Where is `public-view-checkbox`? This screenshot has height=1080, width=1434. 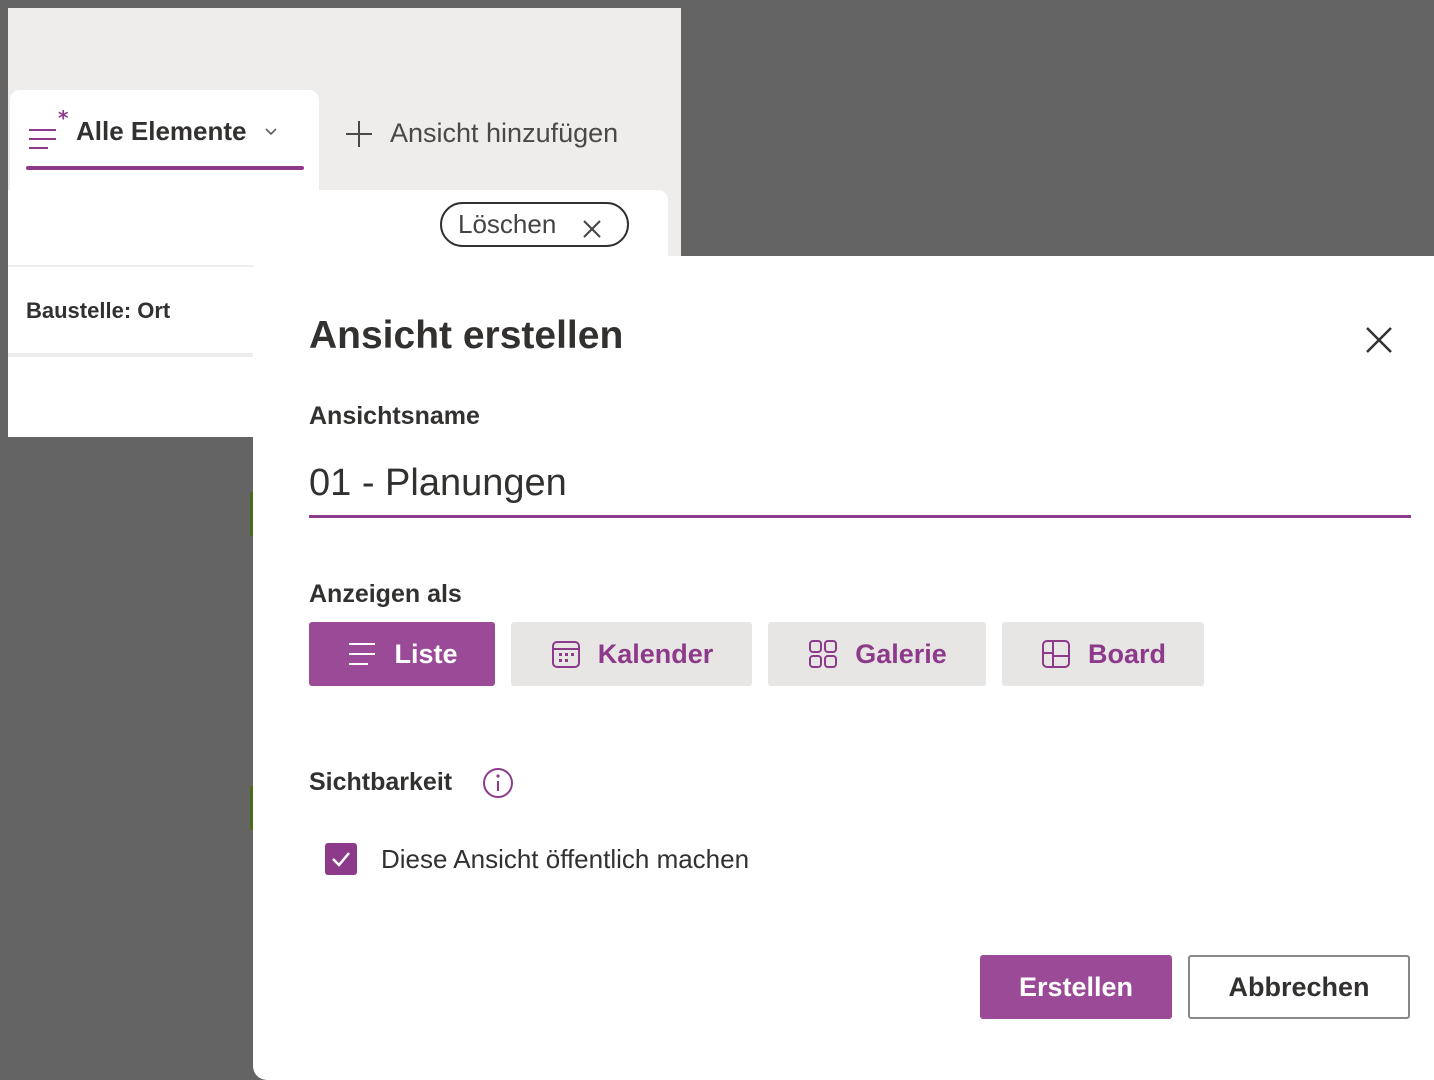
public-view-checkbox is located at coordinates (341, 859).